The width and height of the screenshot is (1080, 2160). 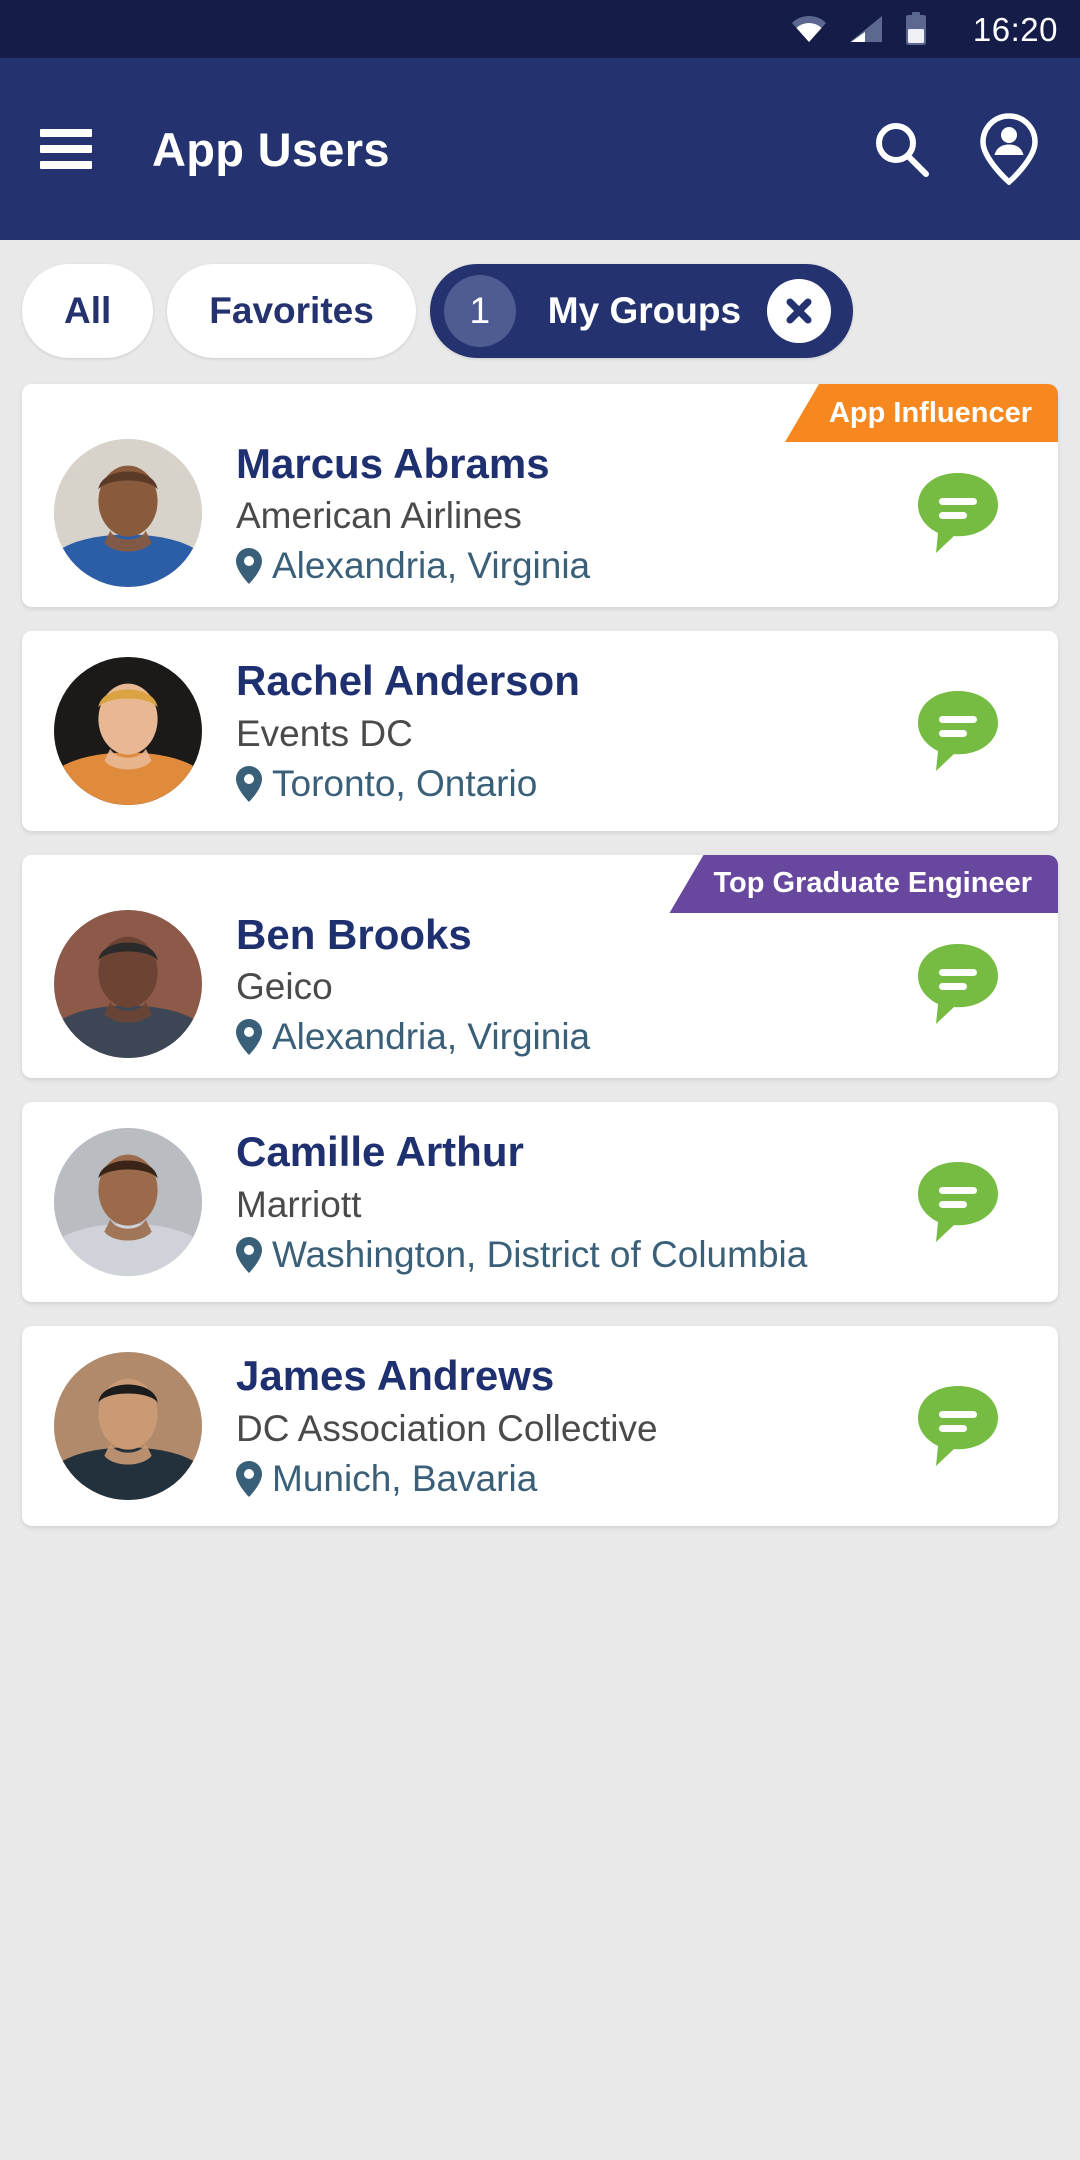 I want to click on hamburger-menu-icon, so click(x=66, y=149).